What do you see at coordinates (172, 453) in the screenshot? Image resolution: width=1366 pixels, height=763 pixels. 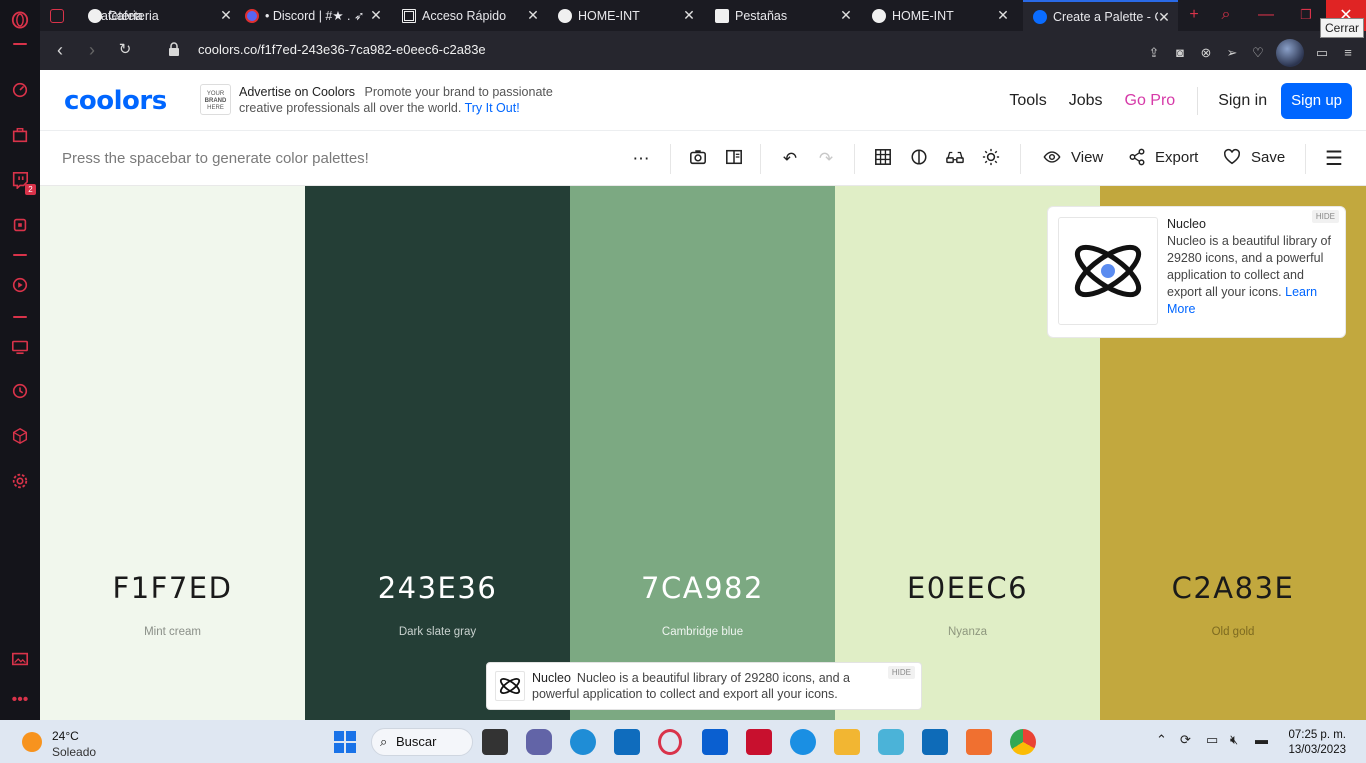 I see `color-swatch: F1F7ED Mint cream` at bounding box center [172, 453].